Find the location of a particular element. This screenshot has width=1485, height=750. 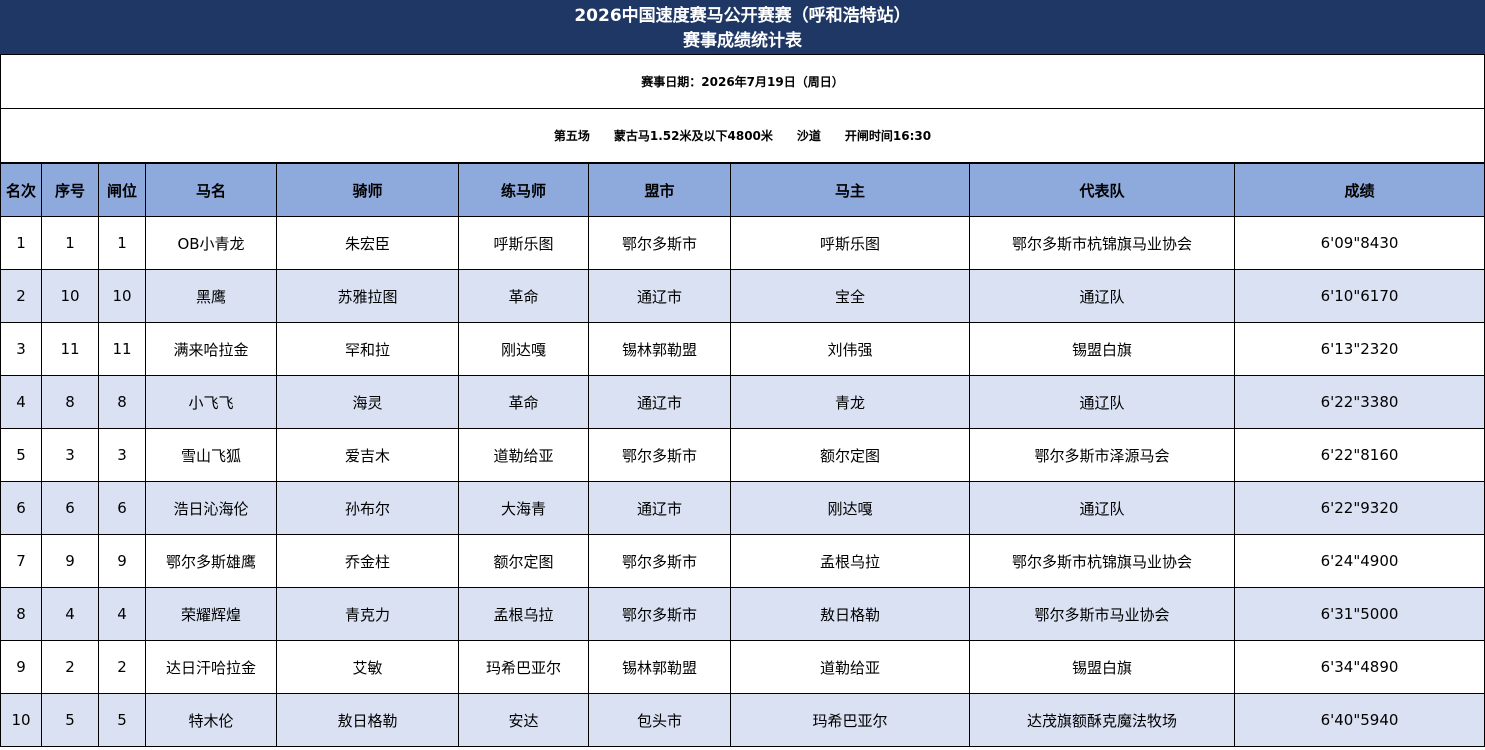

cell-owner: 敖日格勒 is located at coordinates (850, 614).